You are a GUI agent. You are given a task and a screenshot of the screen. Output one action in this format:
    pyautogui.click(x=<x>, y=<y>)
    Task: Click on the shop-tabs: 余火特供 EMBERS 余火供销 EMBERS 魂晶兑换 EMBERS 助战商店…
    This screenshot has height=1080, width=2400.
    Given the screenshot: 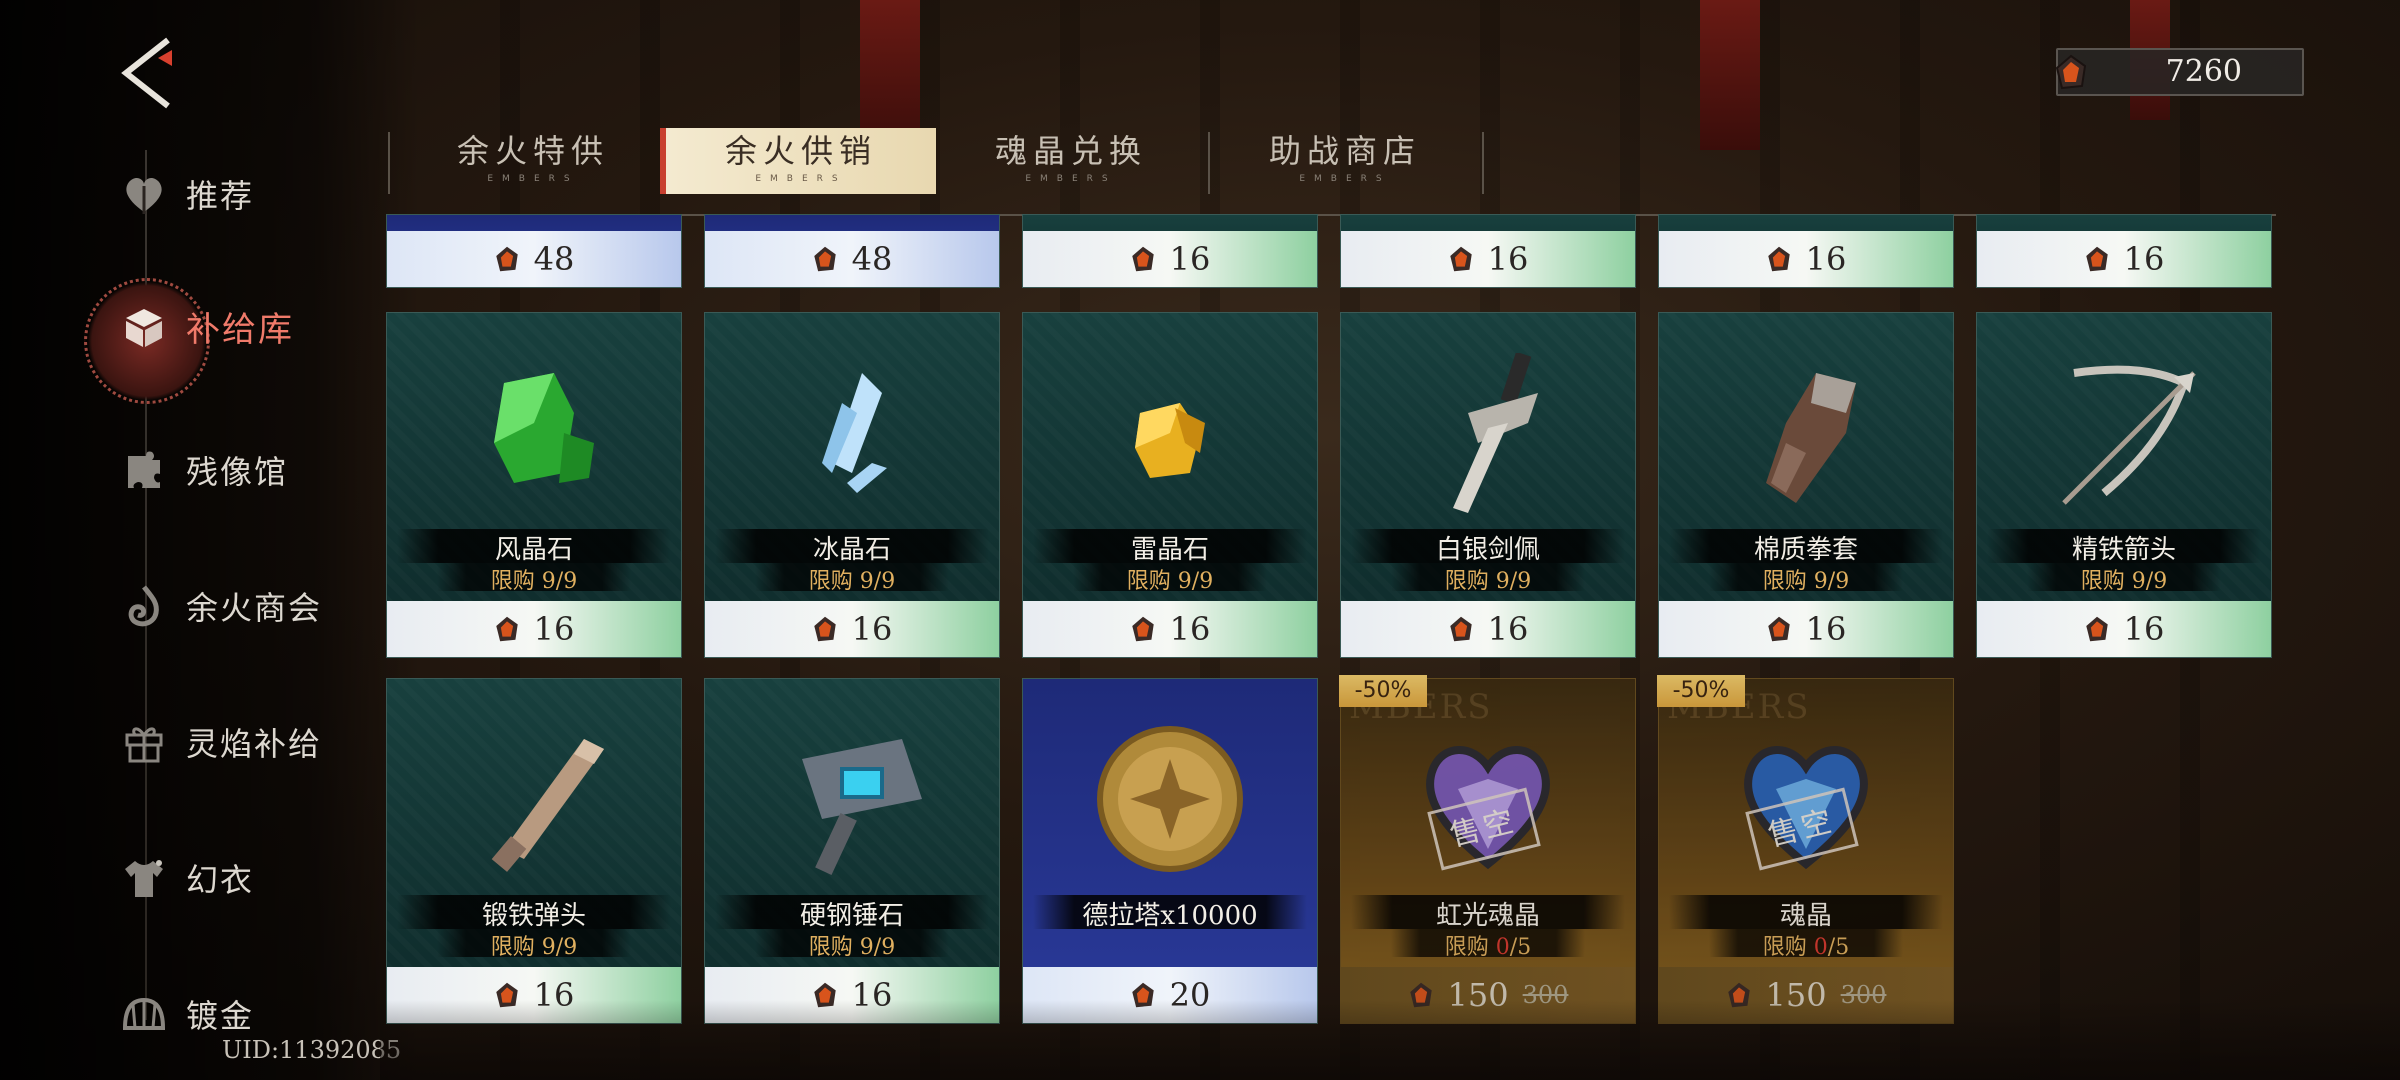 What is the action you would take?
    pyautogui.click(x=1332, y=172)
    